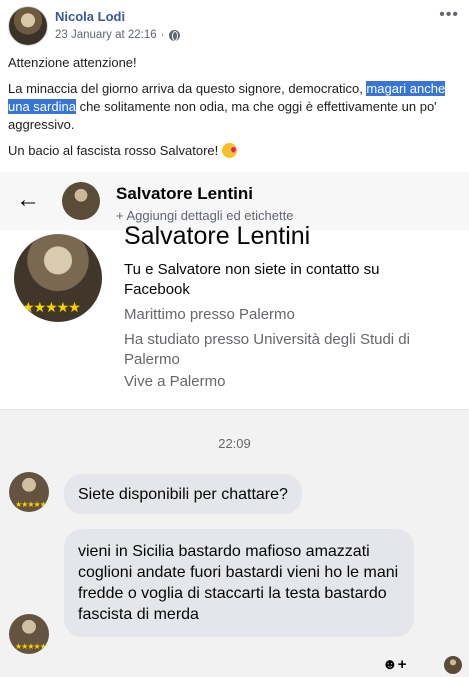 The image size is (469, 677). I want to click on chat-timestamp: 22:09, so click(234, 443).